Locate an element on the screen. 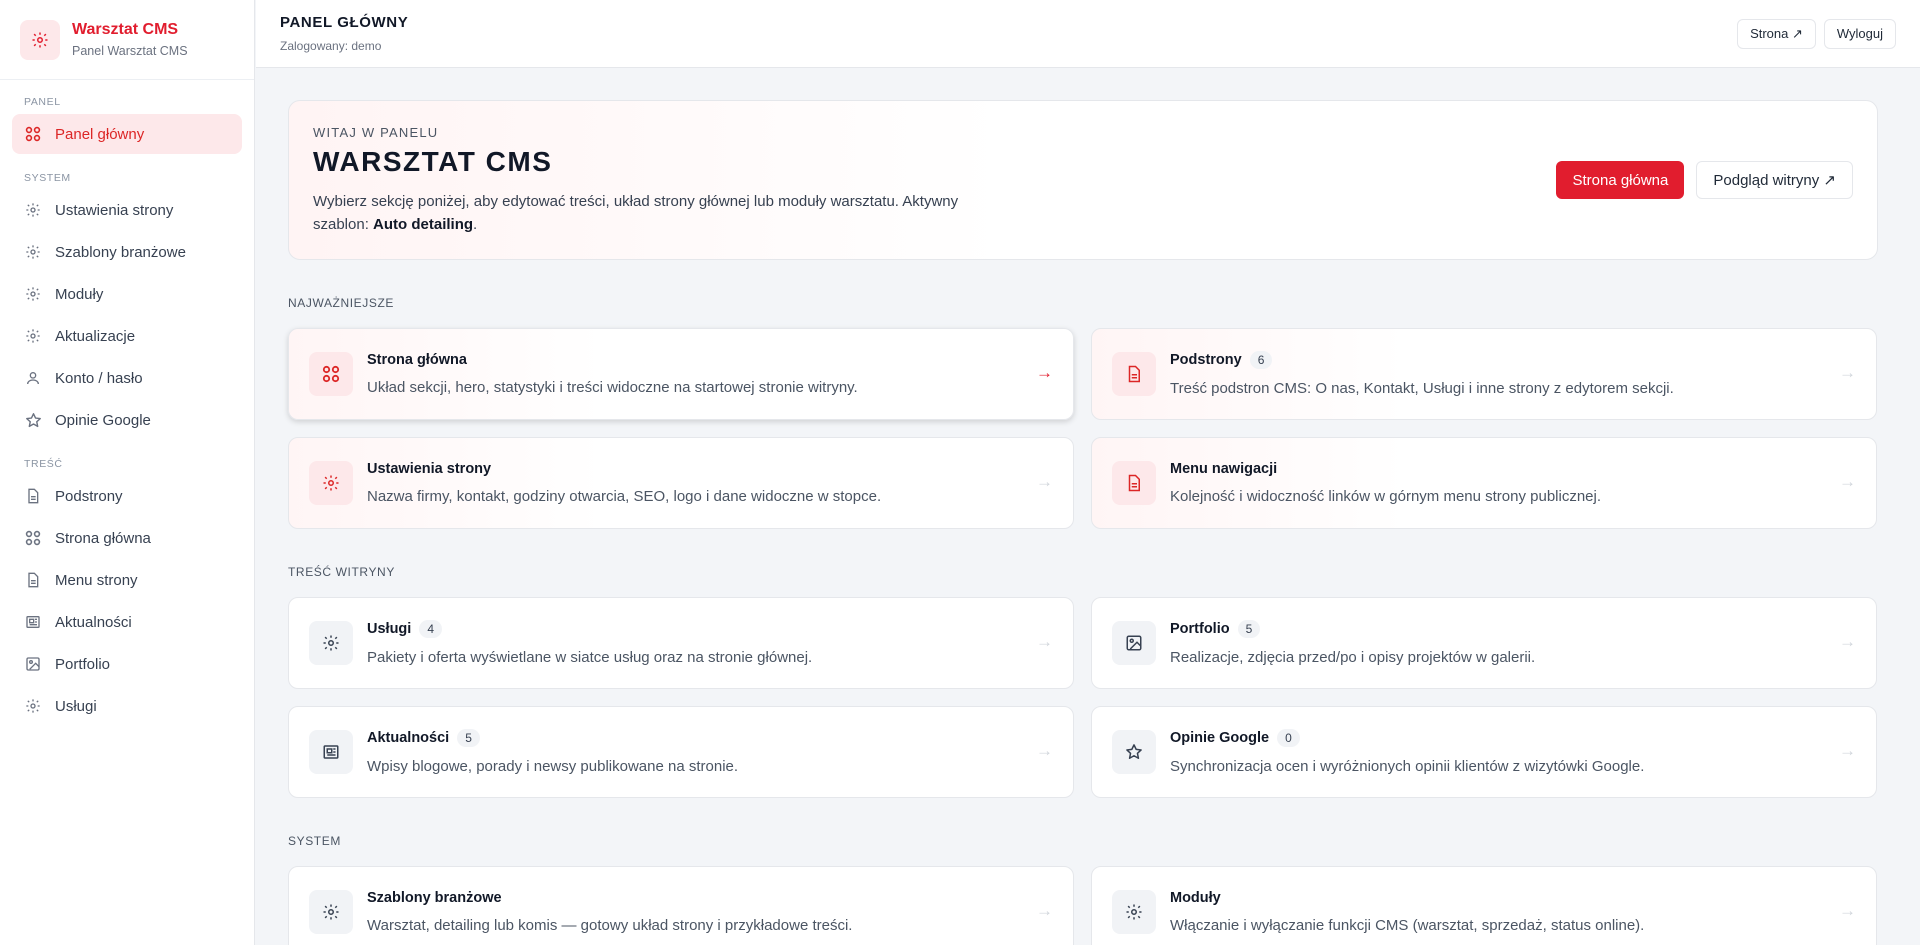 The height and width of the screenshot is (945, 1920). section-label-content: TREŚĆ WITRYNY is located at coordinates (341, 572).